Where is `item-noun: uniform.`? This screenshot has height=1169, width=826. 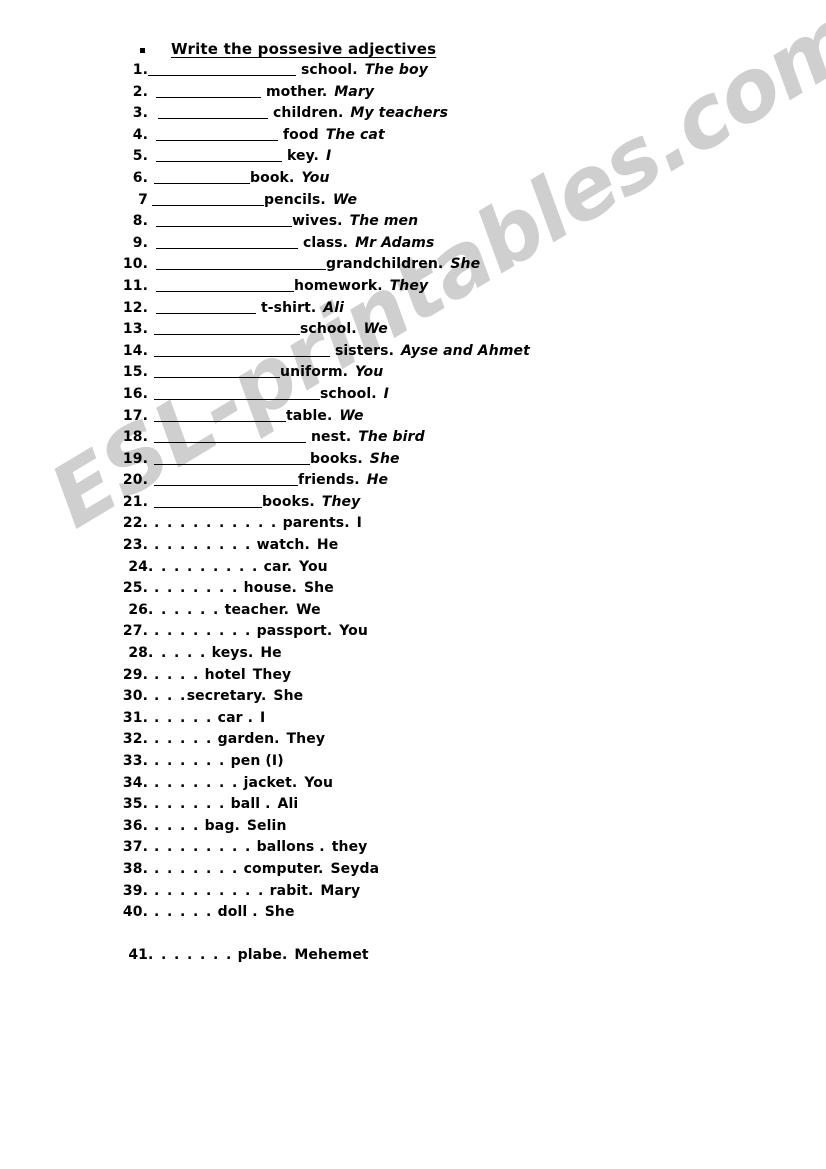
item-noun: uniform. is located at coordinates (314, 372).